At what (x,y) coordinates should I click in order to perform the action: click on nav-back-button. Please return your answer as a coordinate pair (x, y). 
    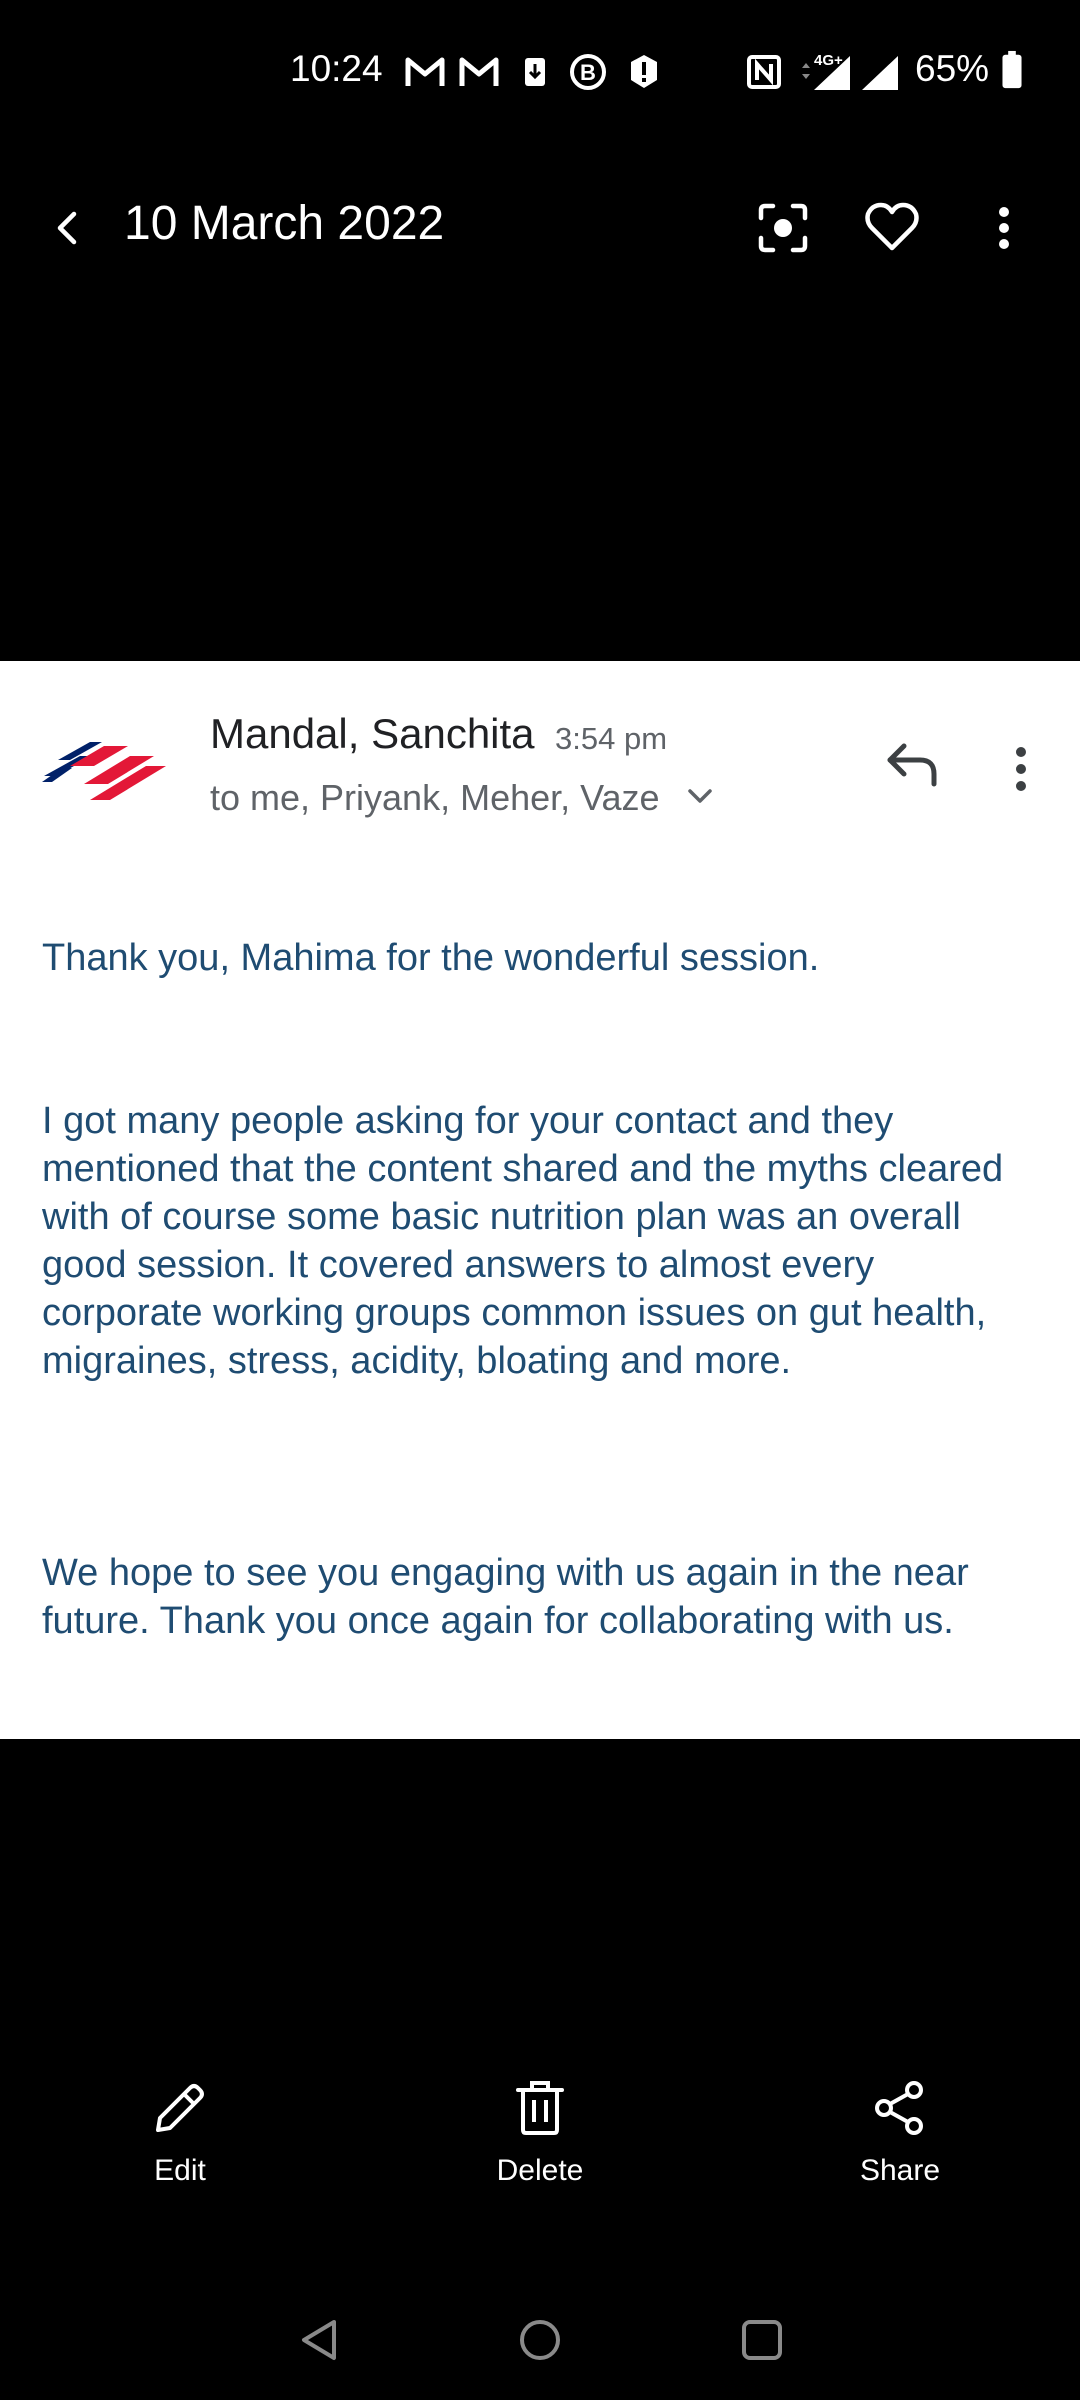
    Looking at the image, I should click on (320, 2340).